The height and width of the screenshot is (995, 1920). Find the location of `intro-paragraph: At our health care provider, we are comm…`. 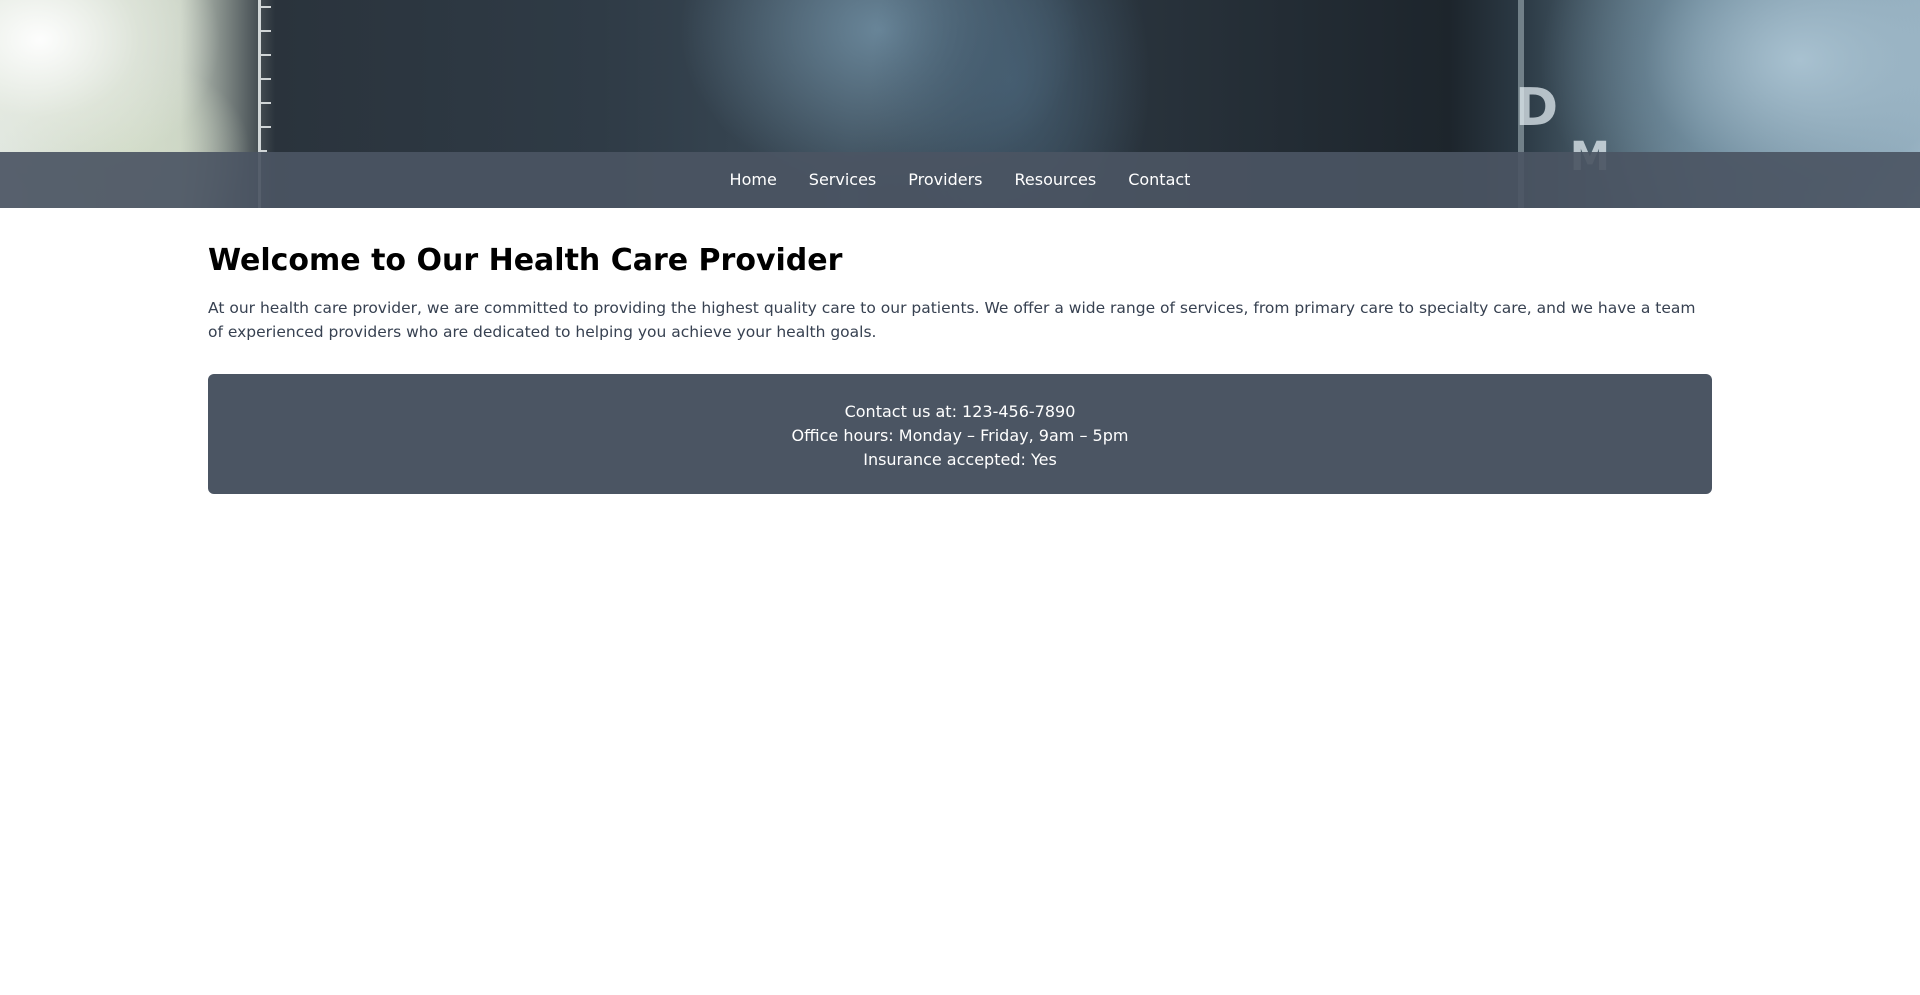

intro-paragraph: At our health care provider, we are comm… is located at coordinates (952, 320).